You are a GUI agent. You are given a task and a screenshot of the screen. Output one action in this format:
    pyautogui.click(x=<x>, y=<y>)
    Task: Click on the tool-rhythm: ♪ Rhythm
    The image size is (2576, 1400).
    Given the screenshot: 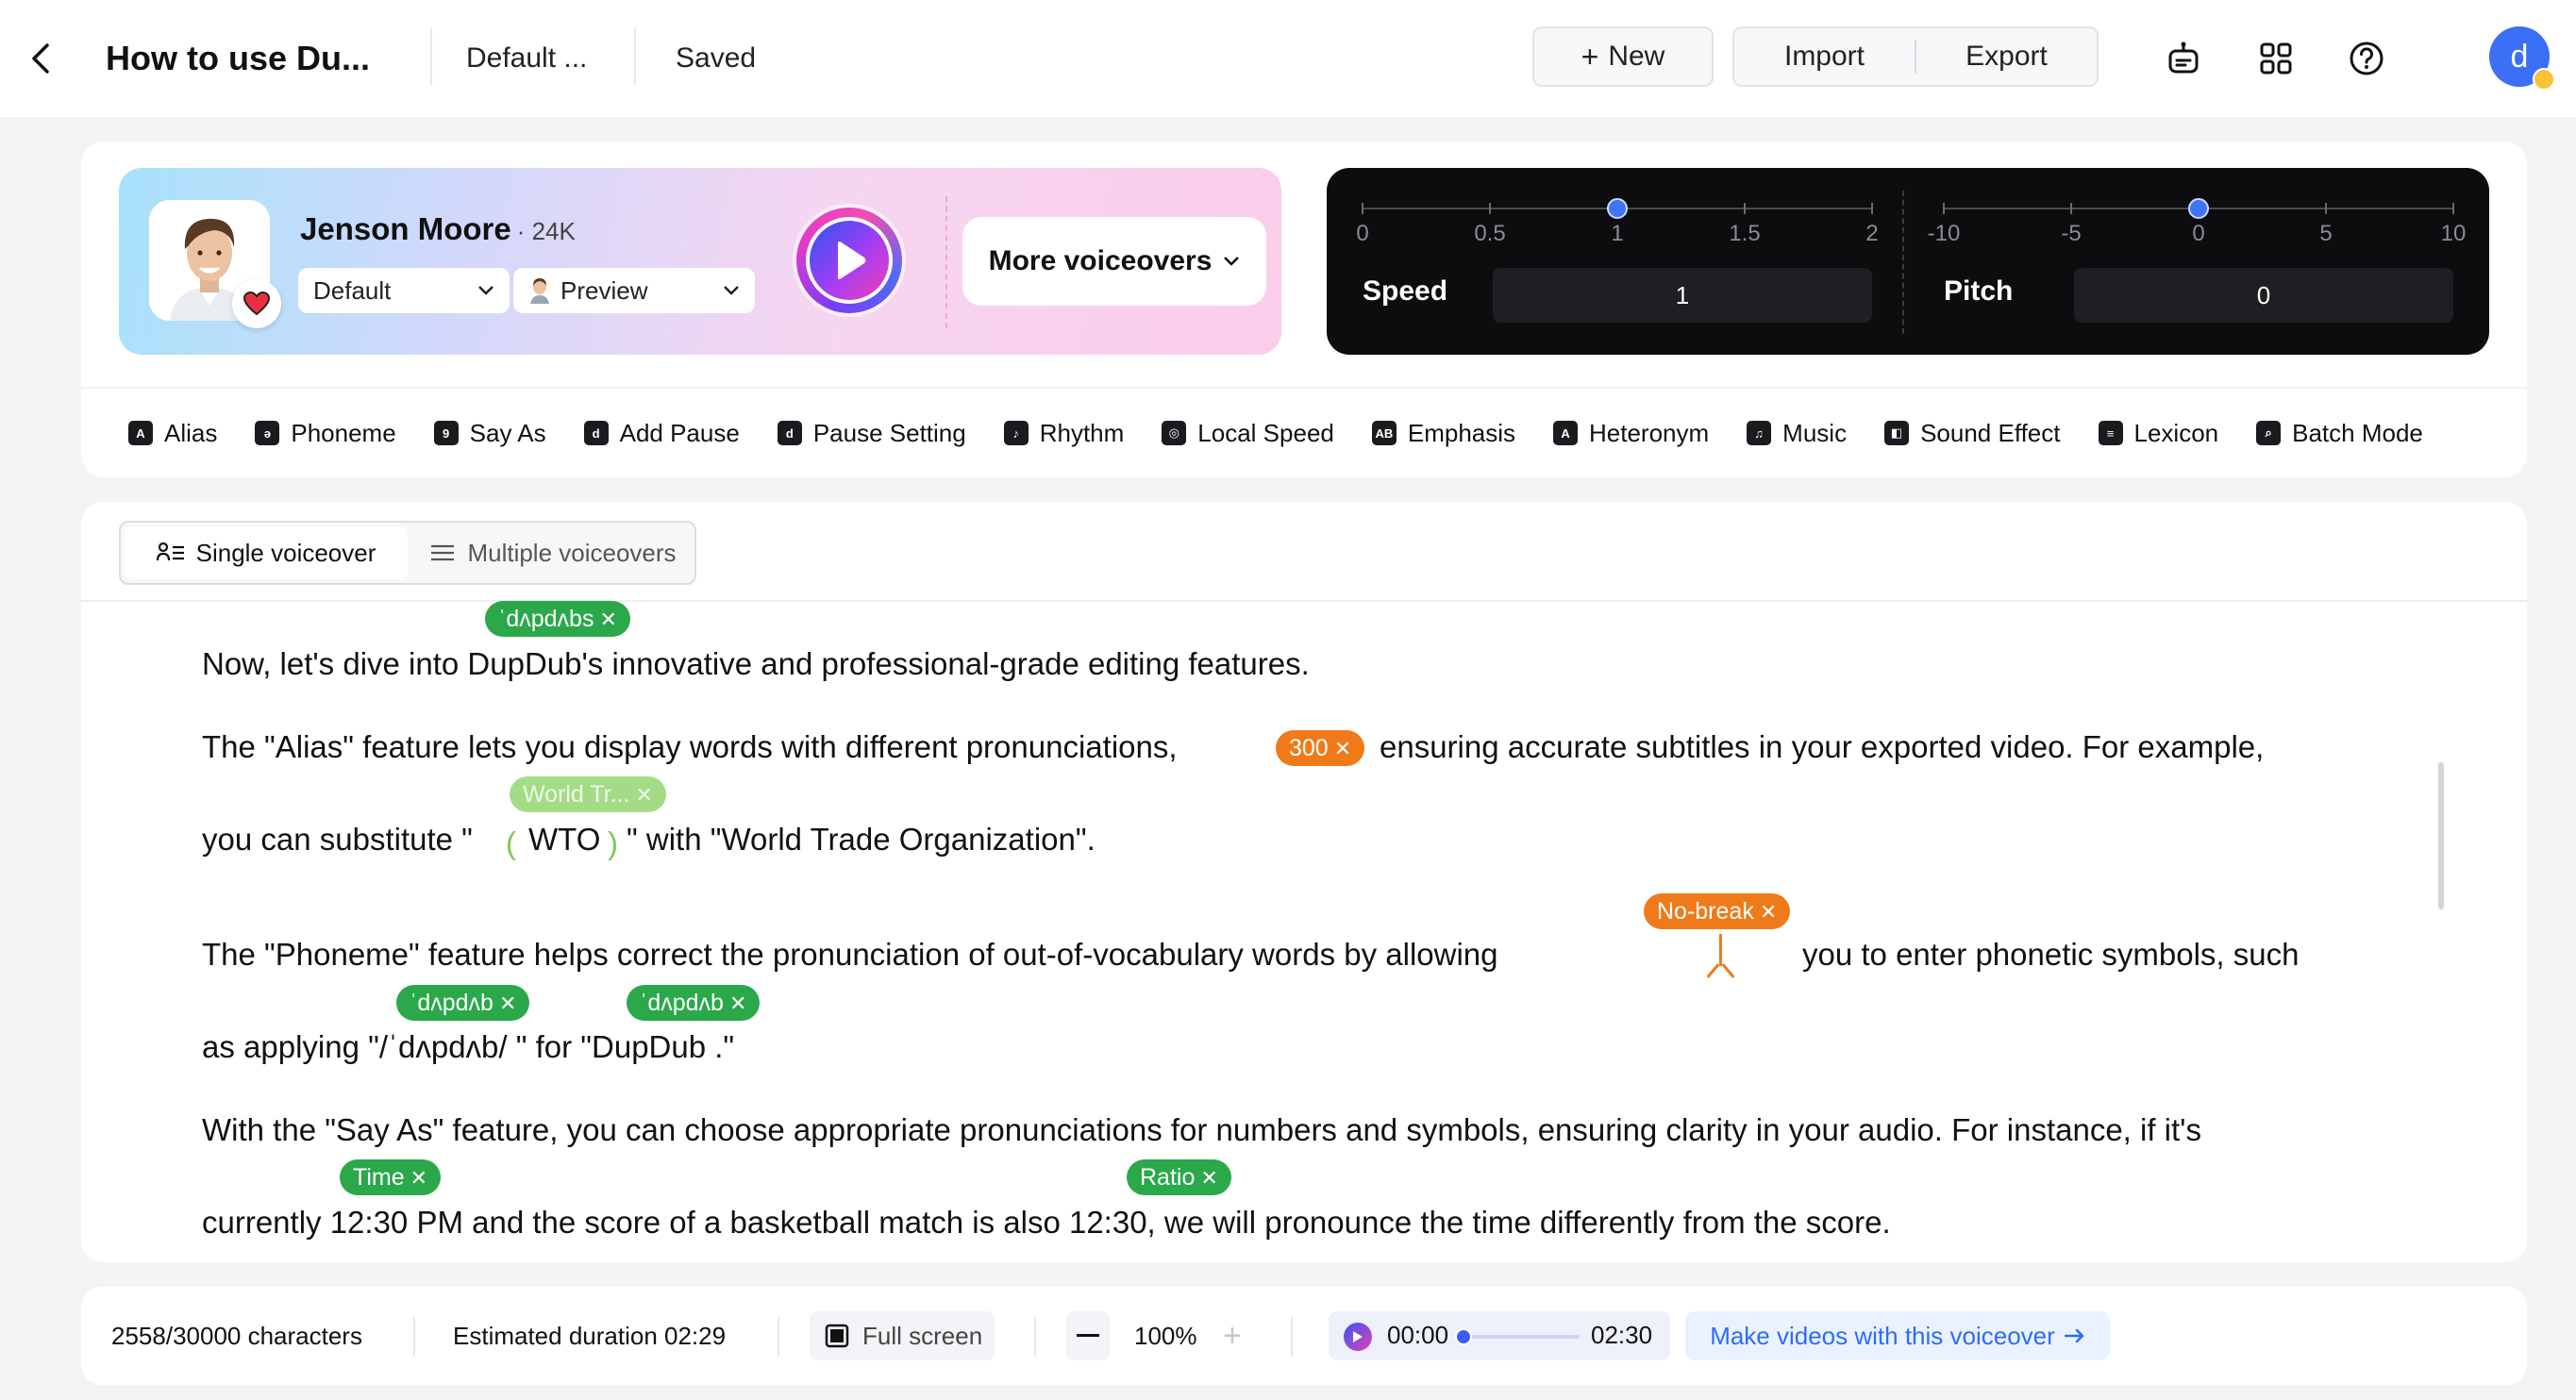 What is the action you would take?
    pyautogui.click(x=1064, y=433)
    